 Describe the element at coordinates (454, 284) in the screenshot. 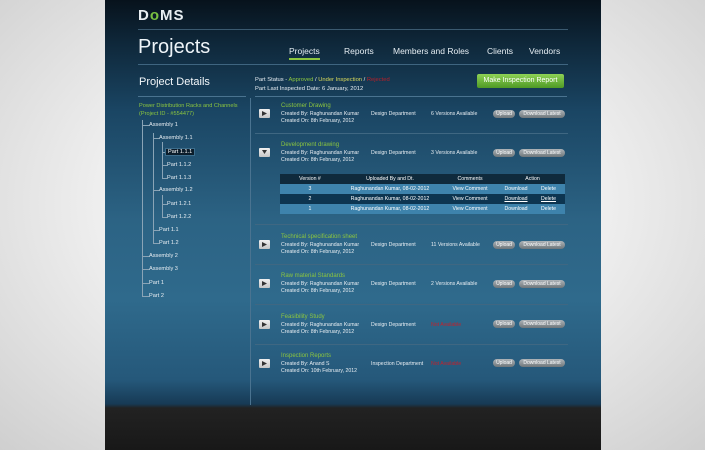

I see `versions-available: 2 Versions Available` at that location.